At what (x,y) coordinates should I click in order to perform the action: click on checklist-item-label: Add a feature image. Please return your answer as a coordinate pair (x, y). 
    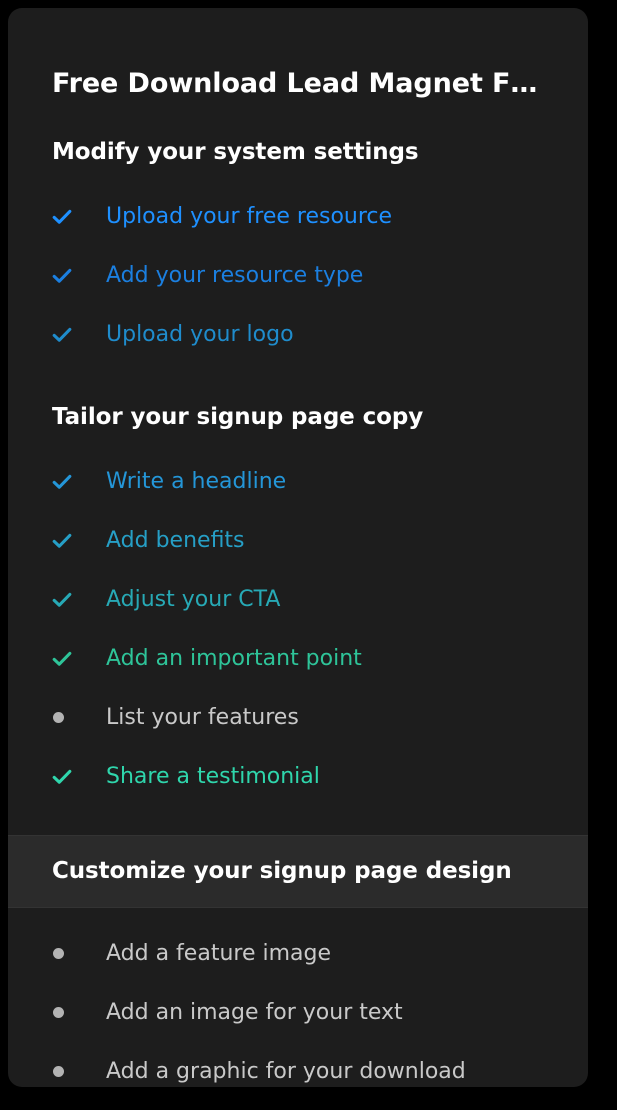
    Looking at the image, I should click on (219, 953).